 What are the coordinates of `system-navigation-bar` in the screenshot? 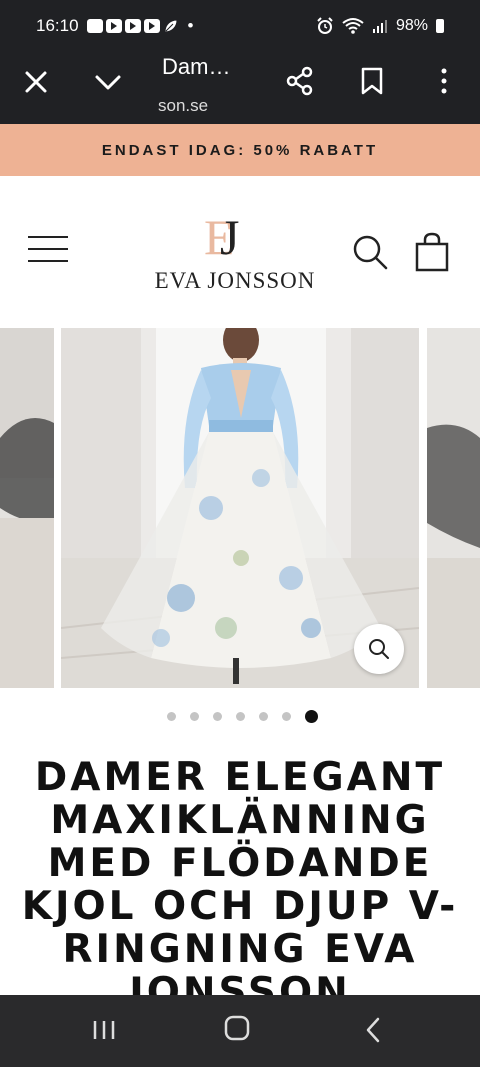 It's located at (240, 1031).